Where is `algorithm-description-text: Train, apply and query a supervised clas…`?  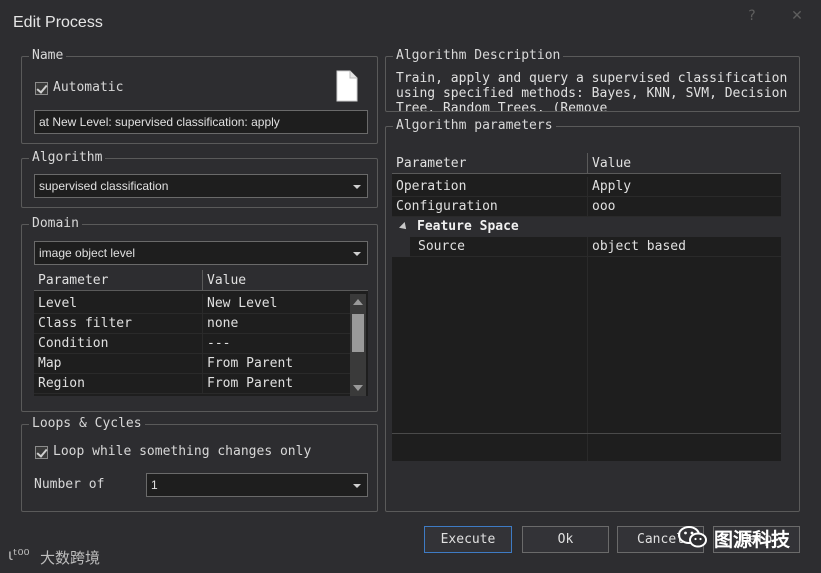 algorithm-description-text: Train, apply and query a supervised clas… is located at coordinates (592, 91).